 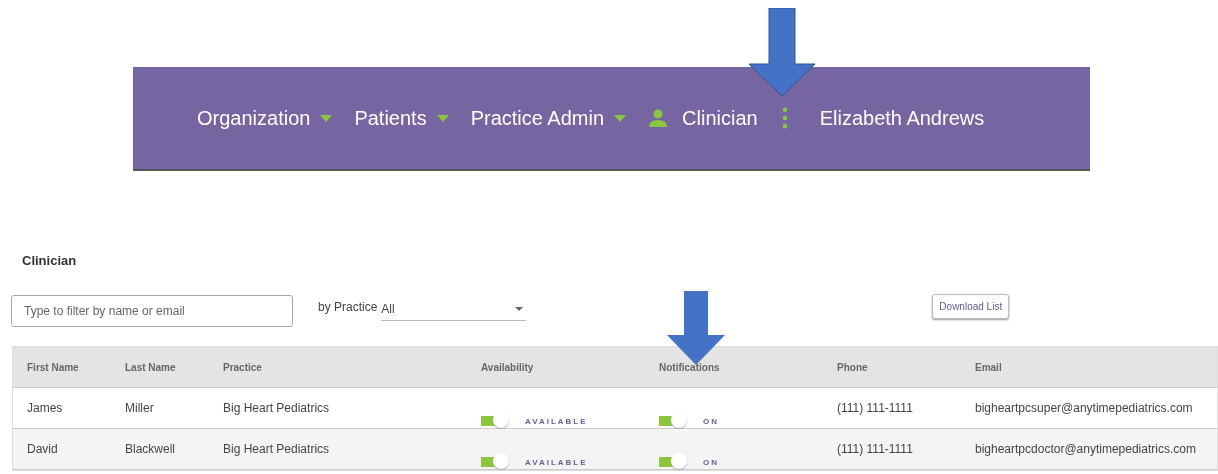 What do you see at coordinates (42, 449) in the screenshot?
I see `table-cell-text: David` at bounding box center [42, 449].